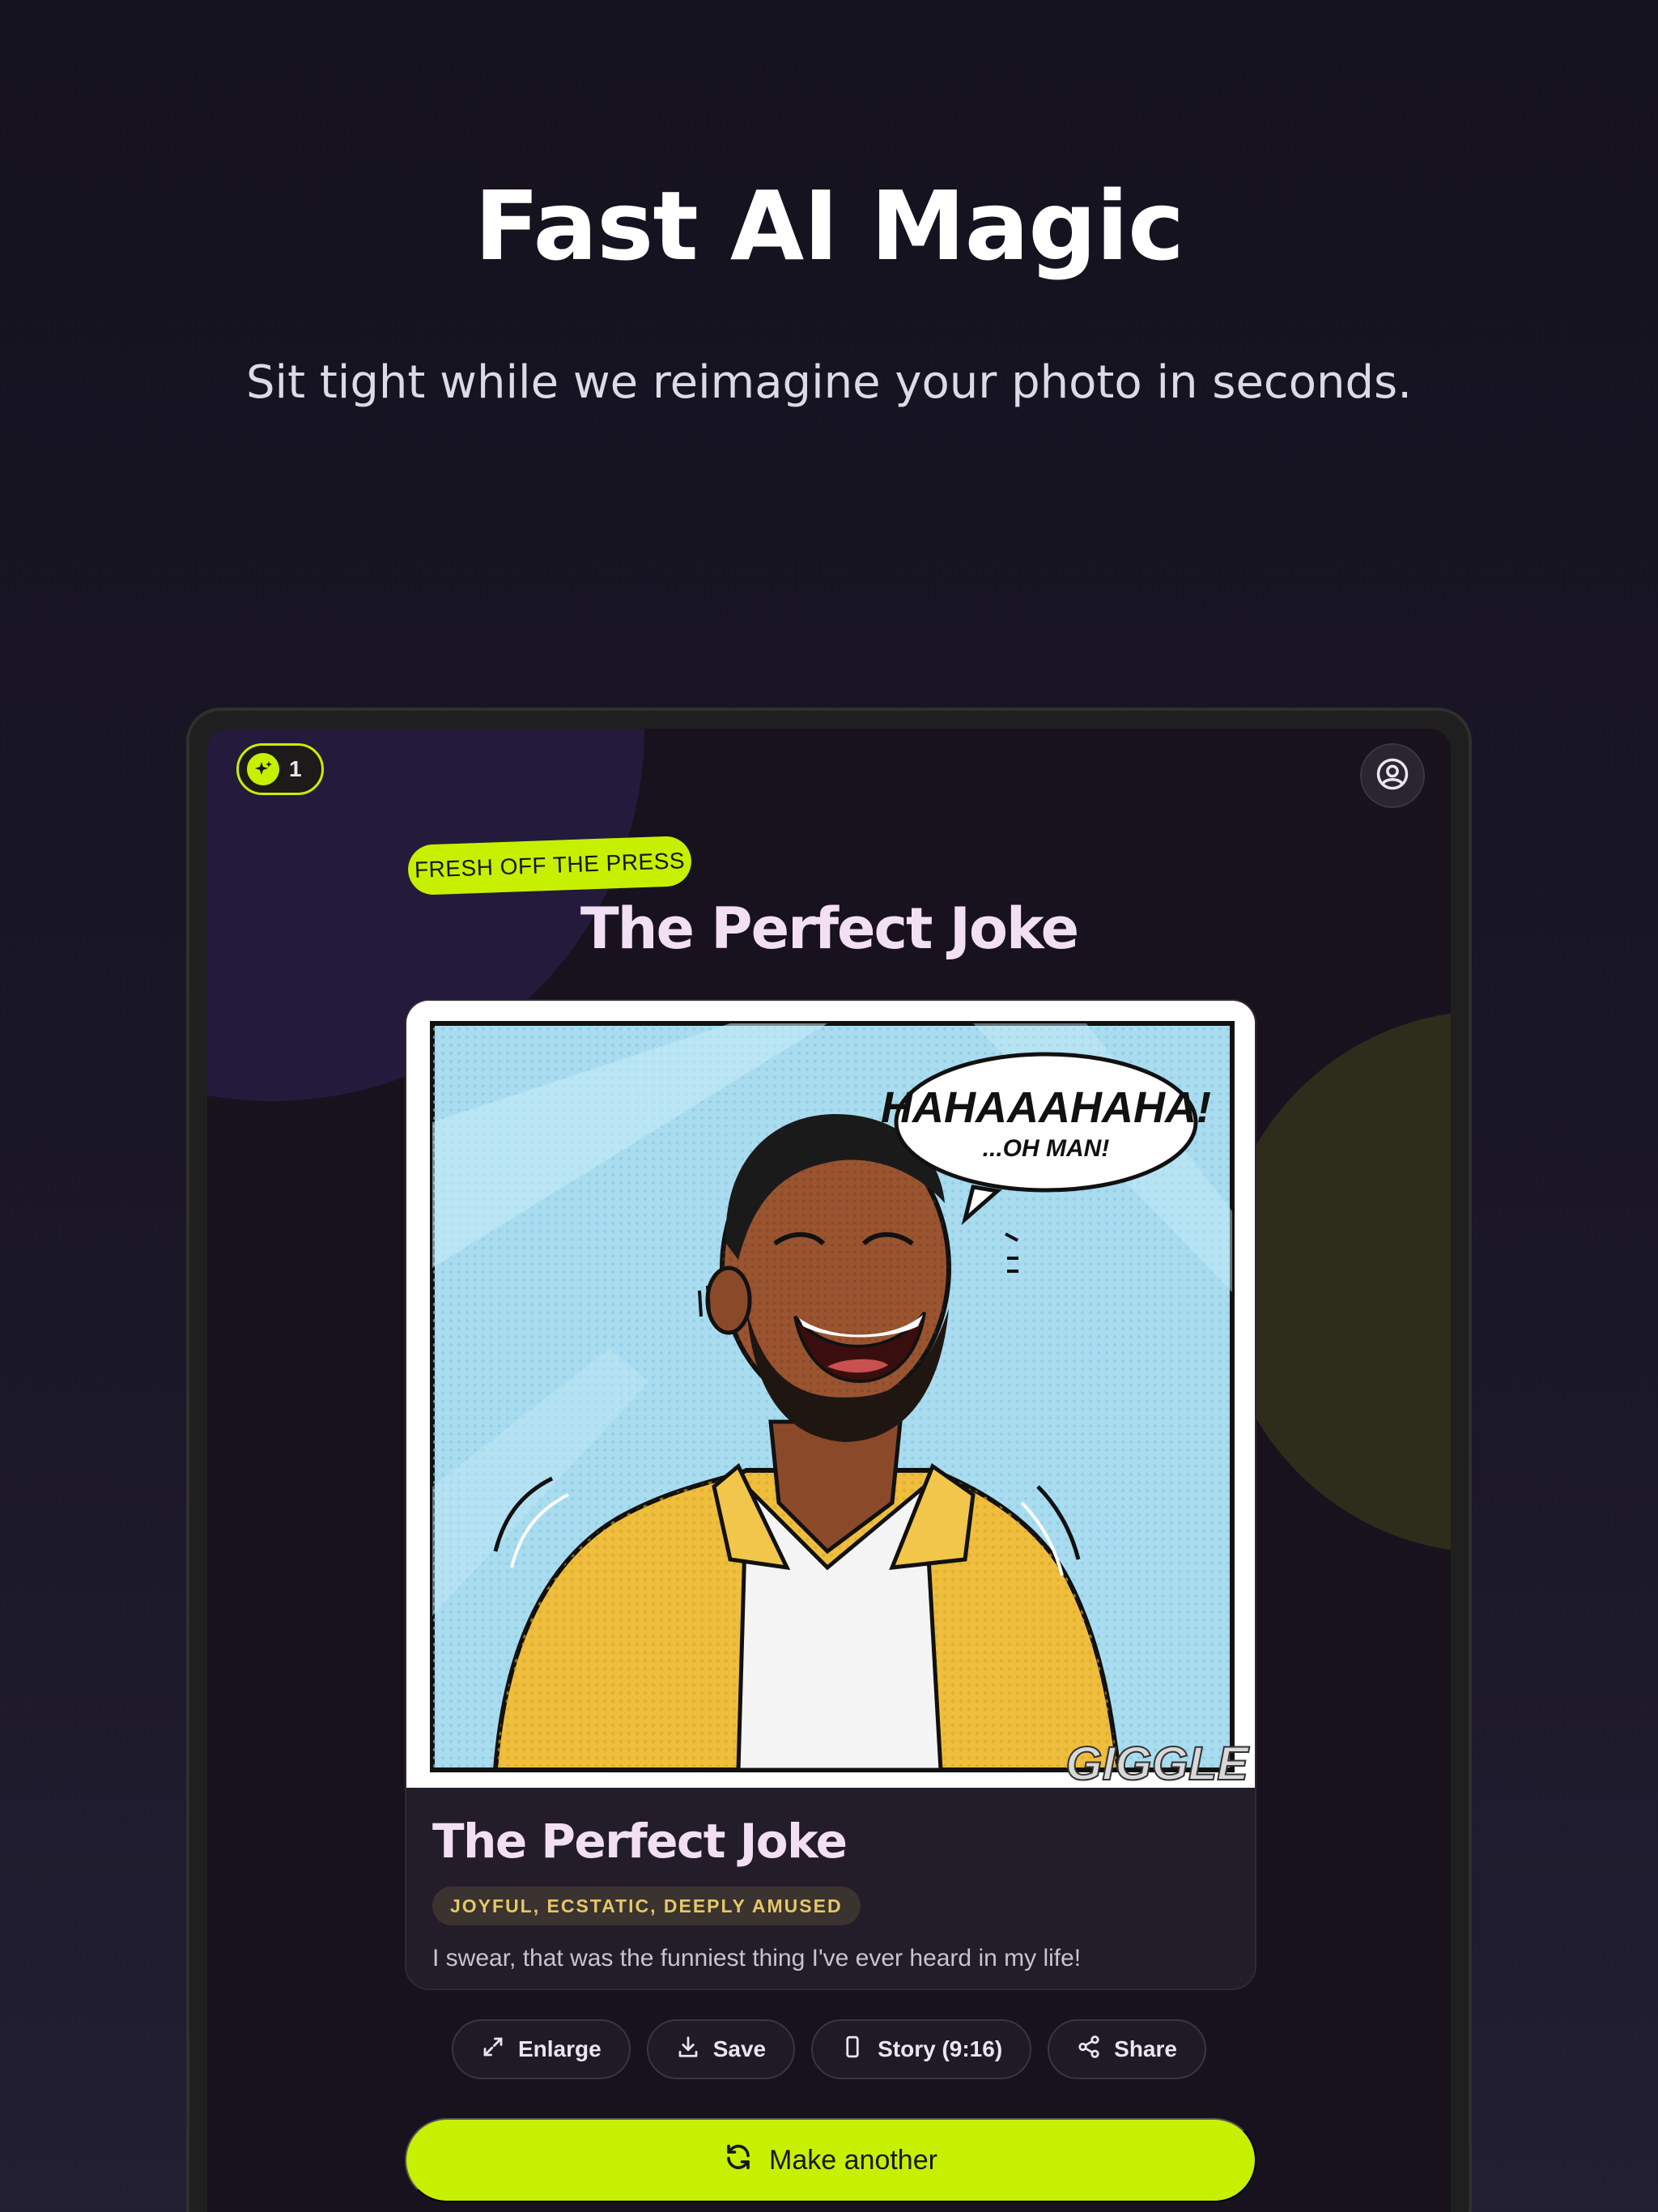  What do you see at coordinates (829, 928) in the screenshot?
I see `result-title: The Perfect Joke` at bounding box center [829, 928].